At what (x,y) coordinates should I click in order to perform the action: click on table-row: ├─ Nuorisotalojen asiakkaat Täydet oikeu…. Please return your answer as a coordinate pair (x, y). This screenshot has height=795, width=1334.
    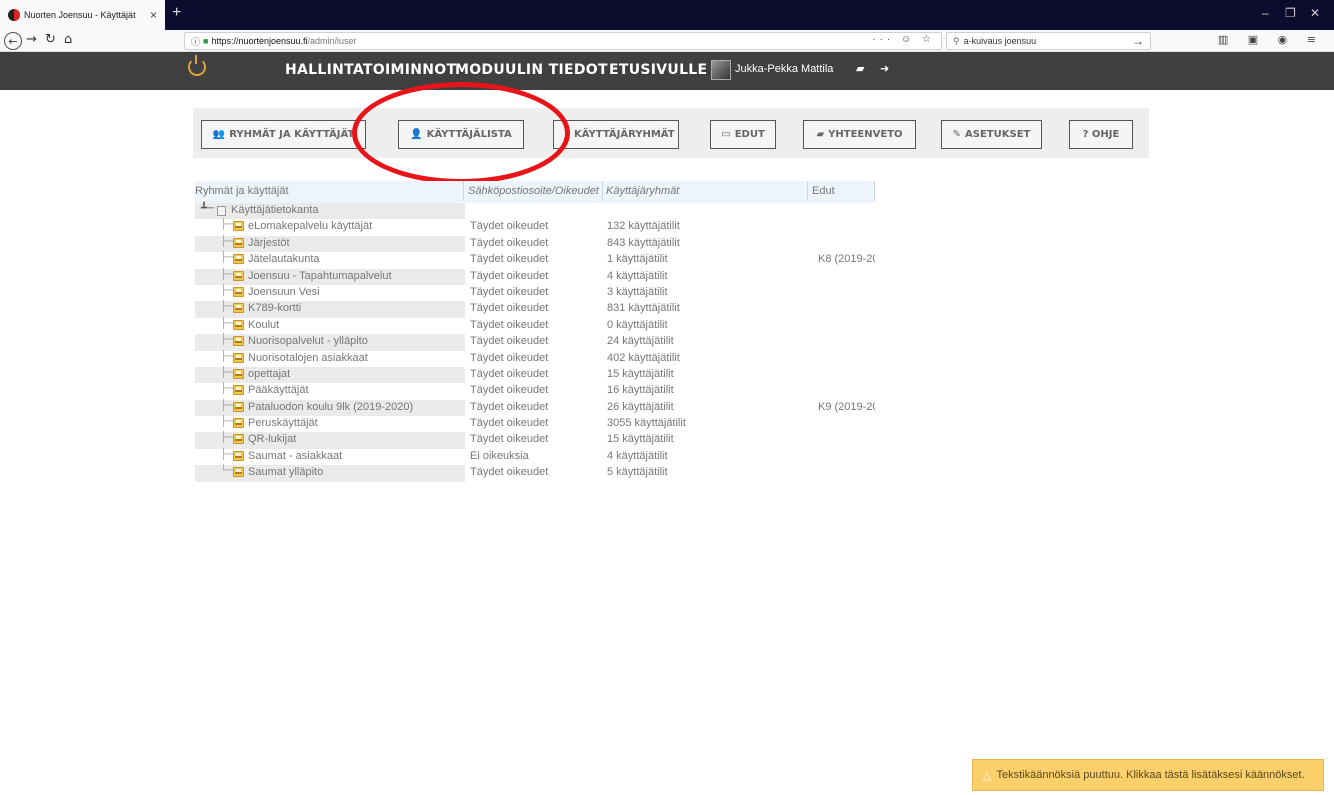
    Looking at the image, I should click on (535, 359).